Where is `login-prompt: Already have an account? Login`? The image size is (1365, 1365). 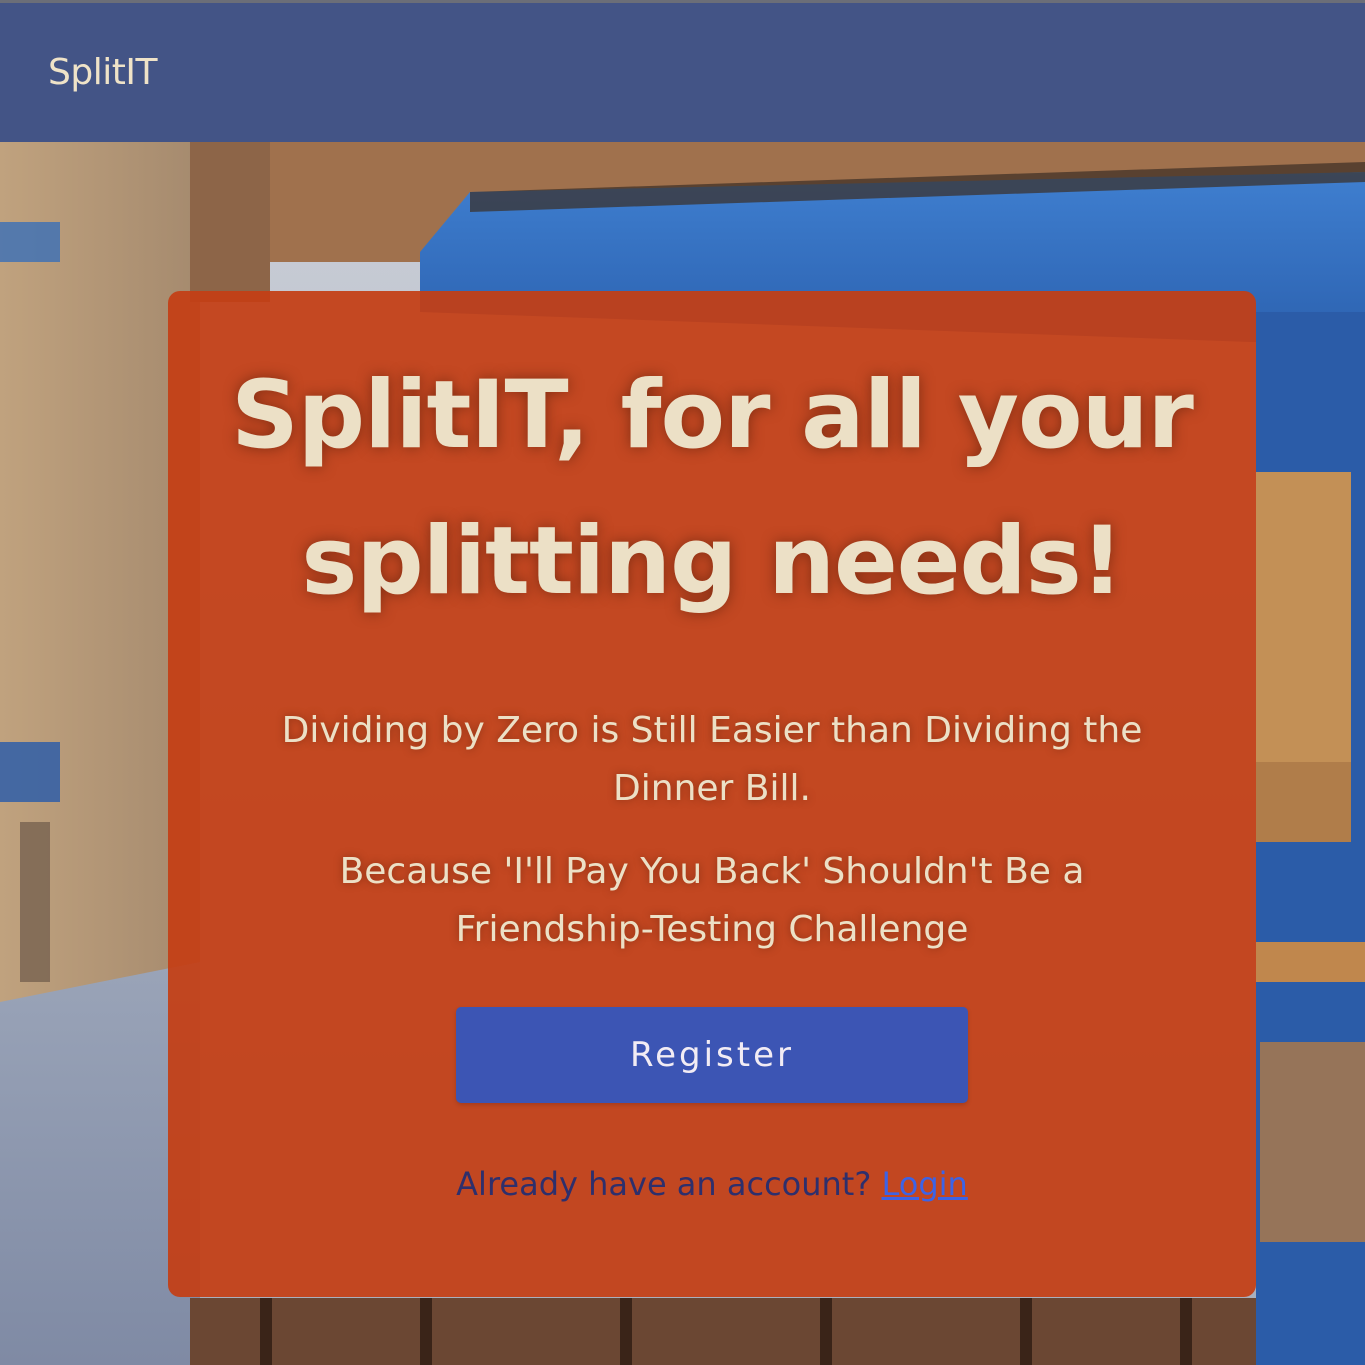
login-prompt: Already have an account? Login is located at coordinates (712, 1184).